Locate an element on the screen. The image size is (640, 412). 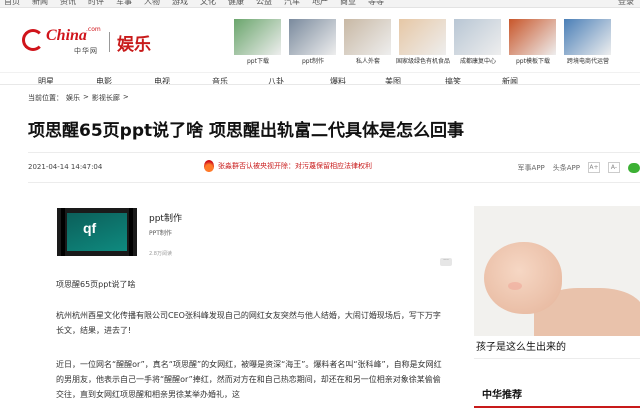
promo-tile-caption: 成都康复中心 is located at coordinates (478, 60).